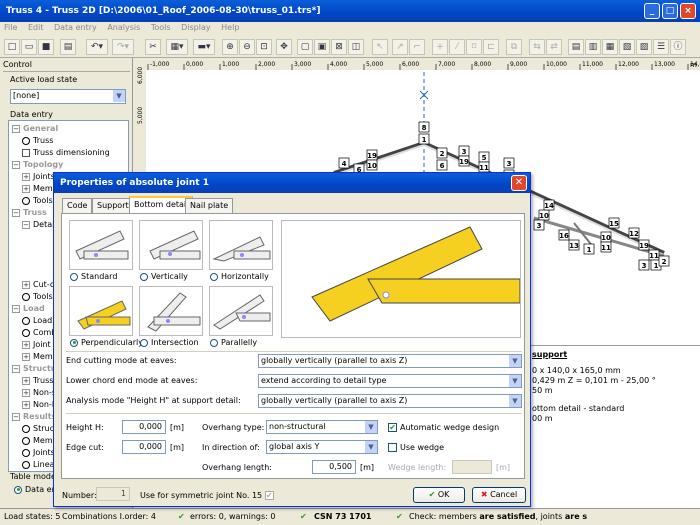 This screenshot has height=525, width=700. Describe the element at coordinates (457, 47) in the screenshot. I see `add-member-icon: ⁄` at that location.